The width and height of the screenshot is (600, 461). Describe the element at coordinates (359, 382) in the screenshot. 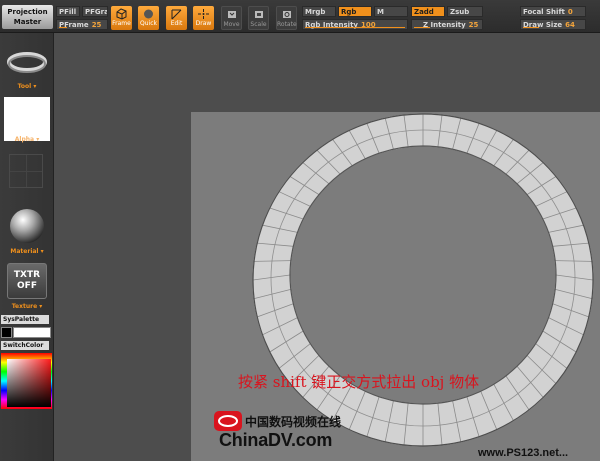

I see `instruction-caption: 按紧 shift 键正交方式拉出 obj 物体` at that location.